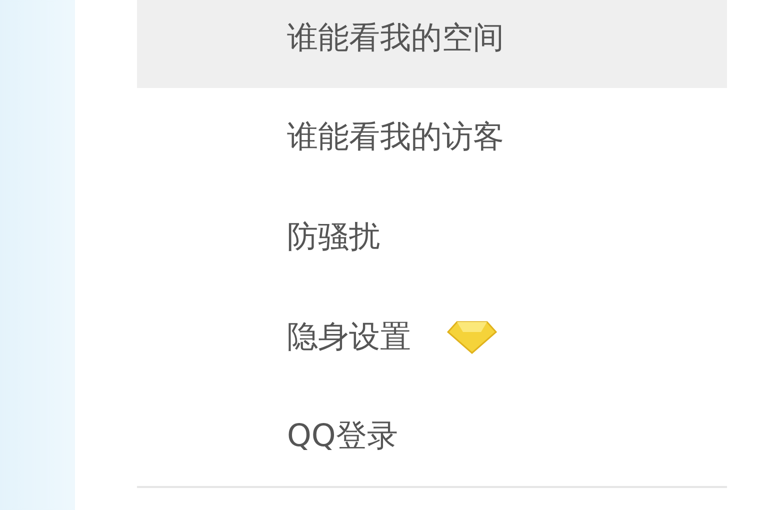 This screenshot has height=510, width=768. Describe the element at coordinates (395, 38) in the screenshot. I see `menu-item-label: 谁能看我的空间` at that location.